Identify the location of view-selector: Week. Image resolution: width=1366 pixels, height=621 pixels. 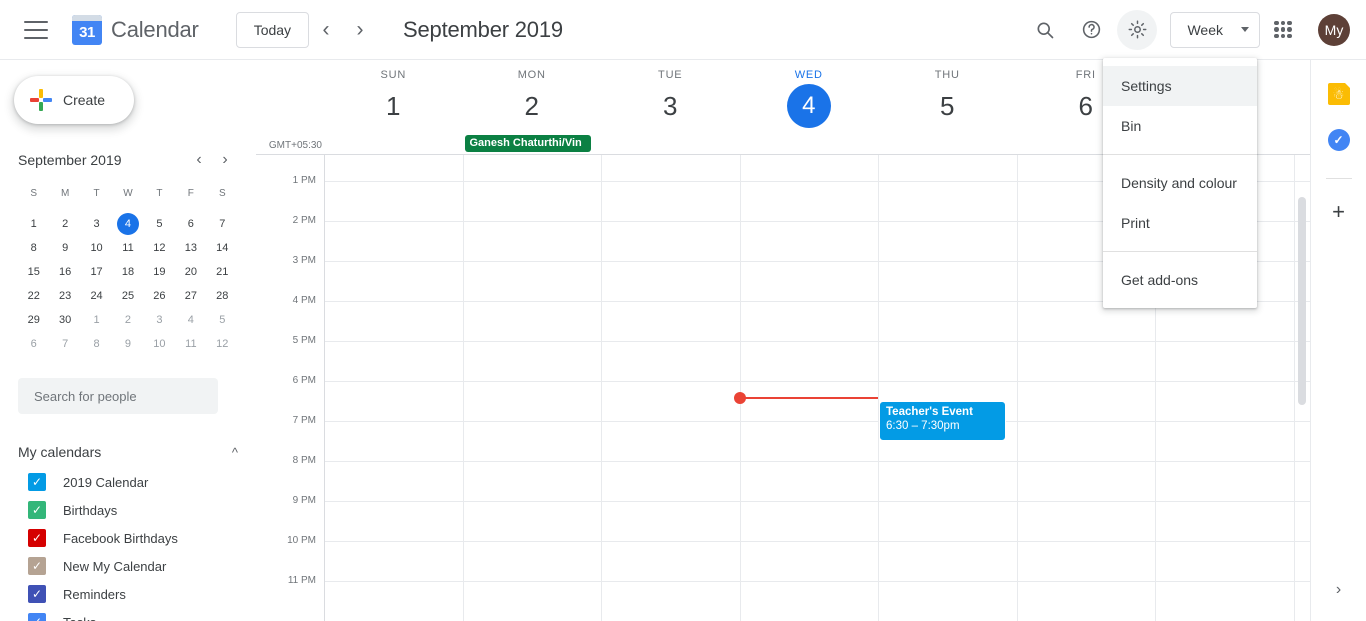
(1215, 29).